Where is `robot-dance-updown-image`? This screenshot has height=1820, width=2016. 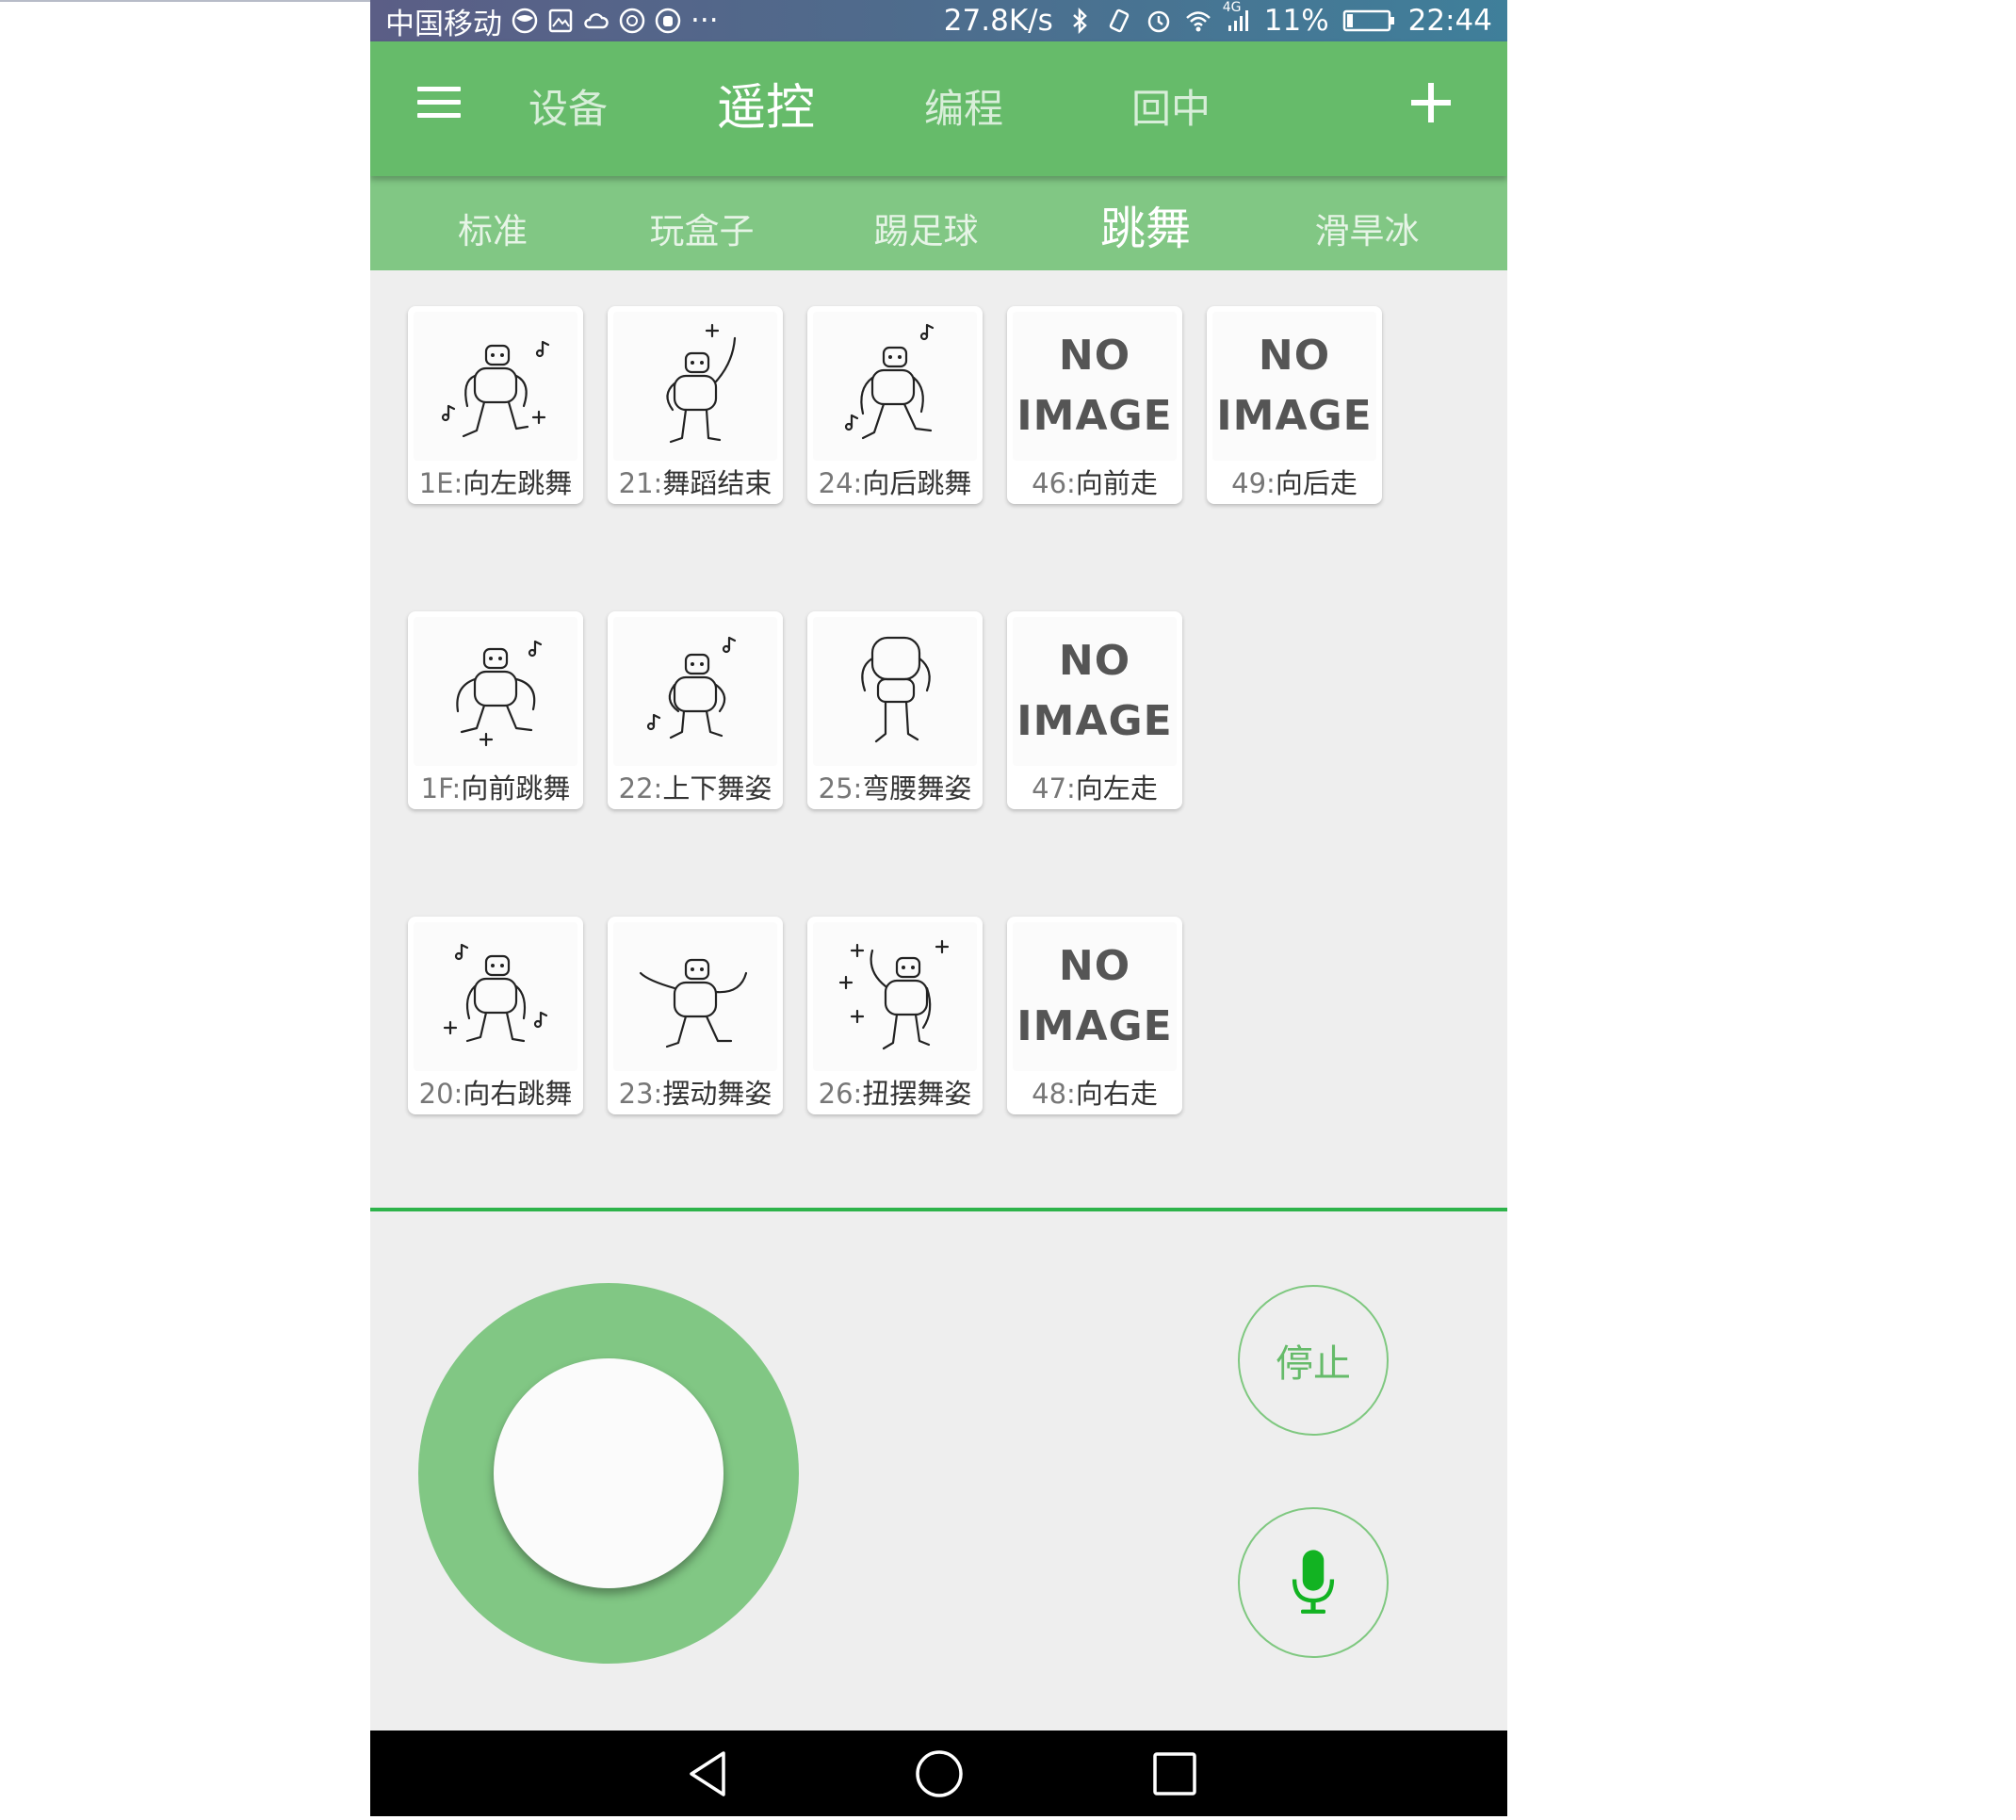 robot-dance-updown-image is located at coordinates (695, 691).